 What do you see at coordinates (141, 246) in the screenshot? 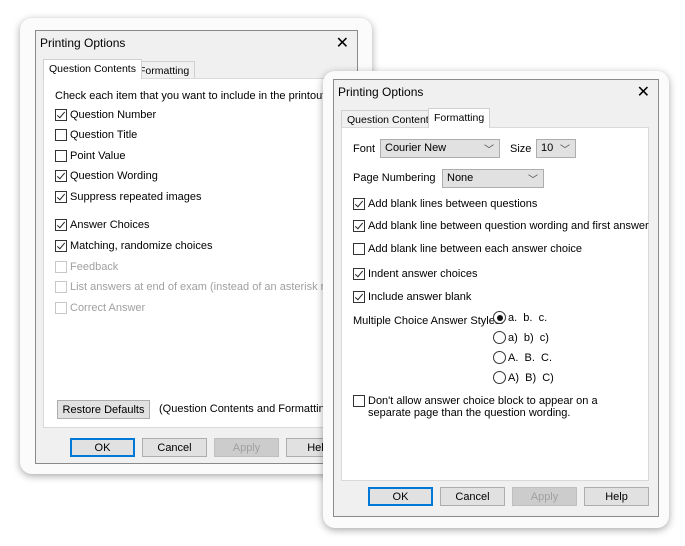
I see `checkbox-label: Matching, randomize choices` at bounding box center [141, 246].